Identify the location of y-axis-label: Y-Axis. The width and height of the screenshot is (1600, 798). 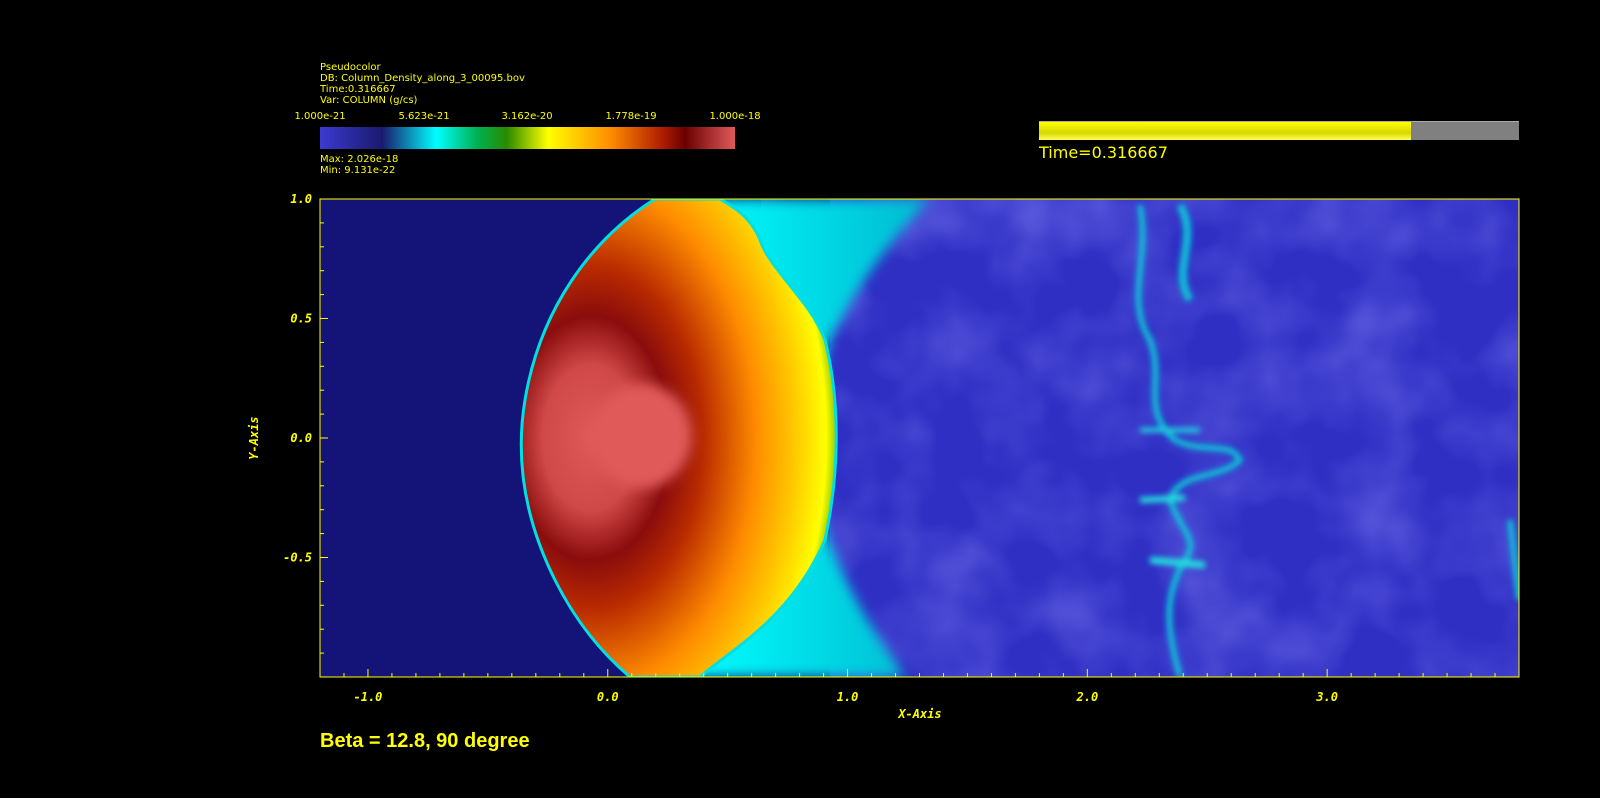
(254, 437).